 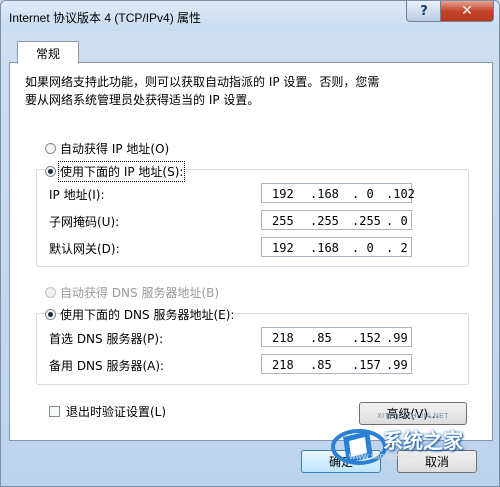 What do you see at coordinates (467, 11) in the screenshot?
I see `close-button: ✕` at bounding box center [467, 11].